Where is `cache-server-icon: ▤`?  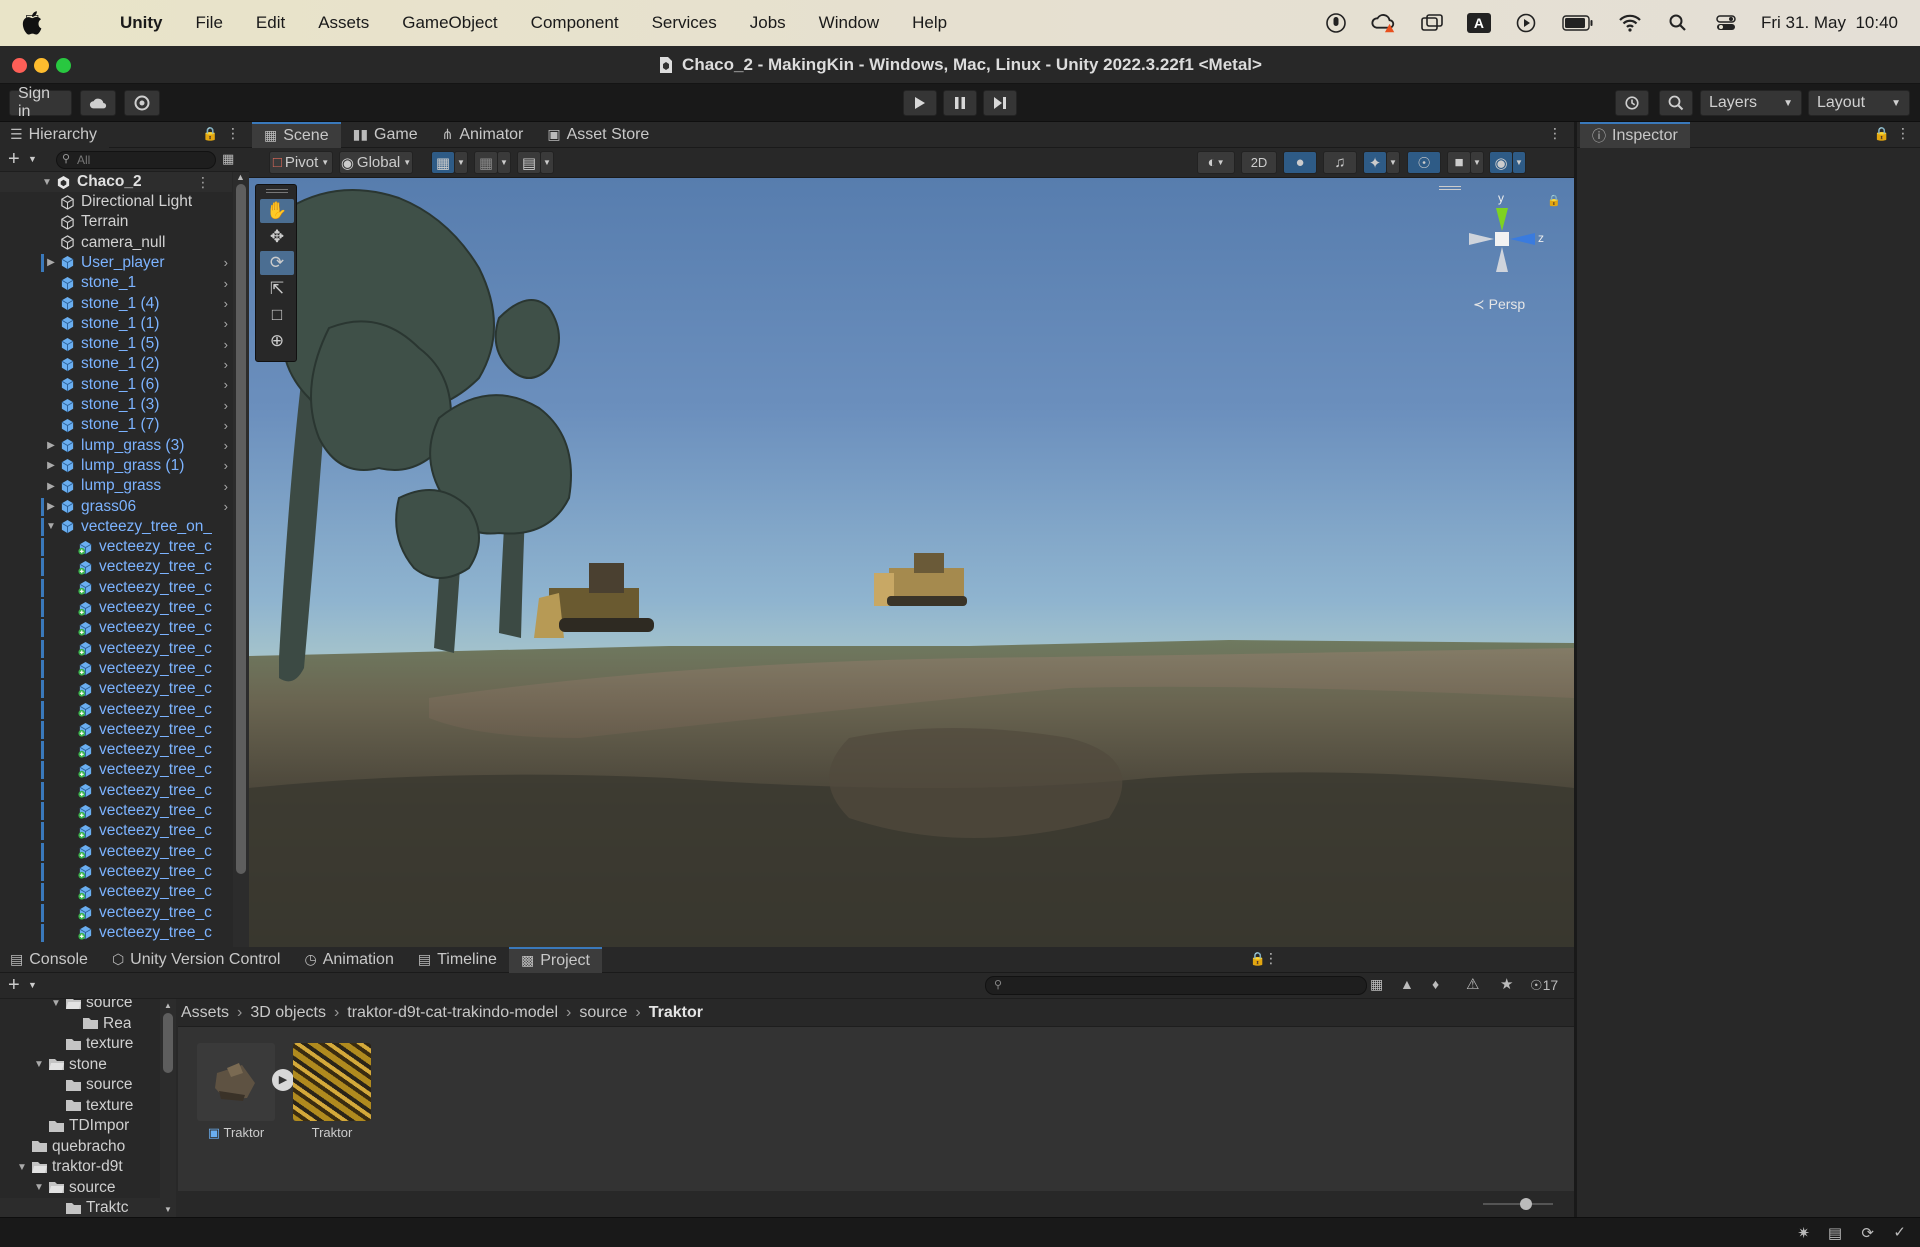
cache-server-icon: ▤ is located at coordinates (1835, 1233).